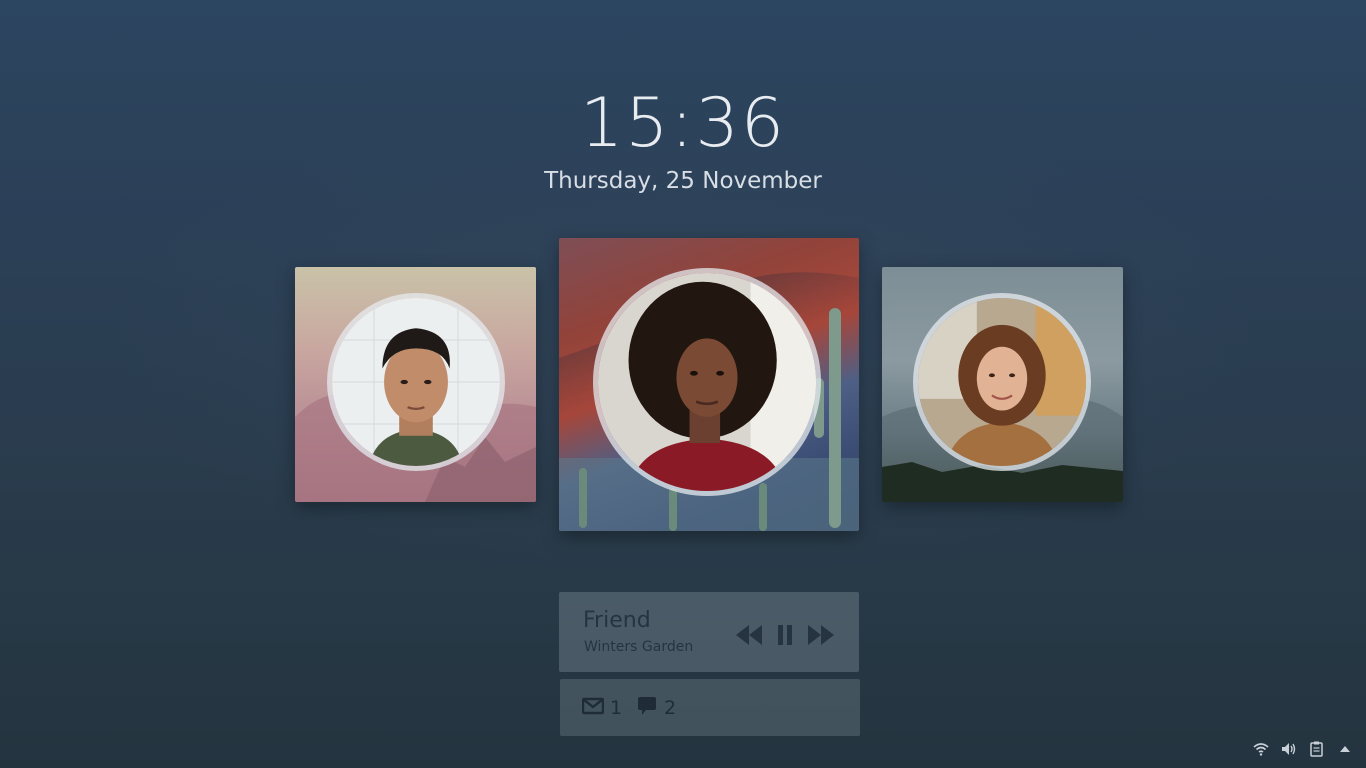 This screenshot has width=1366, height=768. What do you see at coordinates (1345, 749) in the screenshot?
I see `arrow-up-icon` at bounding box center [1345, 749].